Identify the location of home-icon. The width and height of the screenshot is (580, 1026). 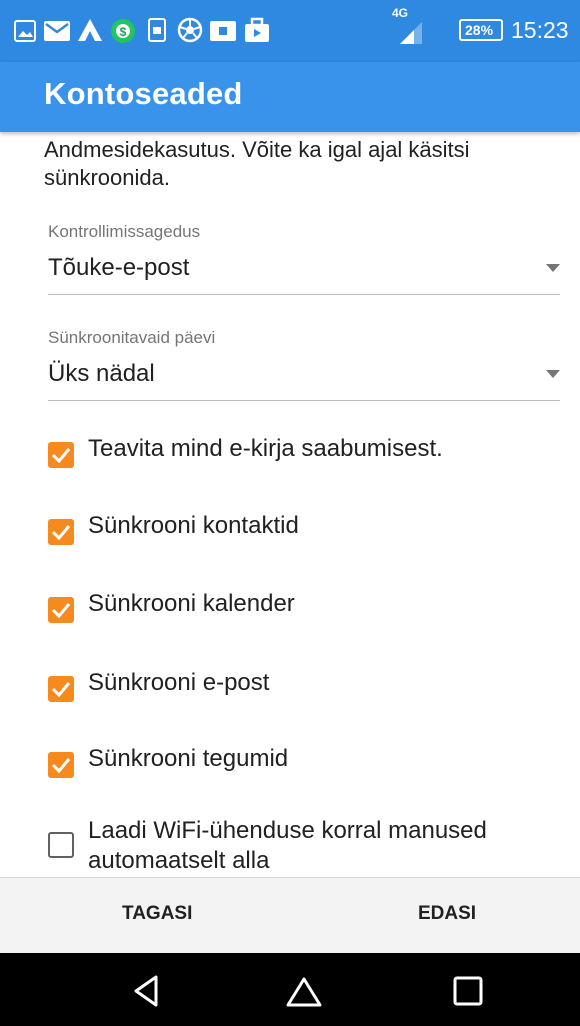
(304, 991).